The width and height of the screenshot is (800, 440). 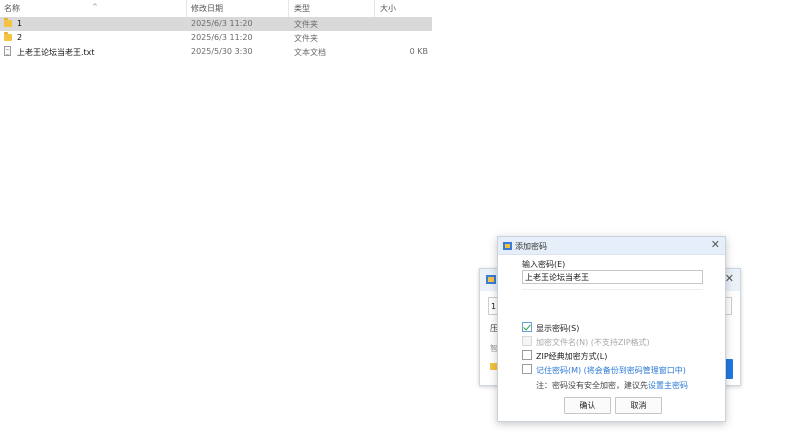 What do you see at coordinates (20, 37) in the screenshot?
I see `file-name: 2` at bounding box center [20, 37].